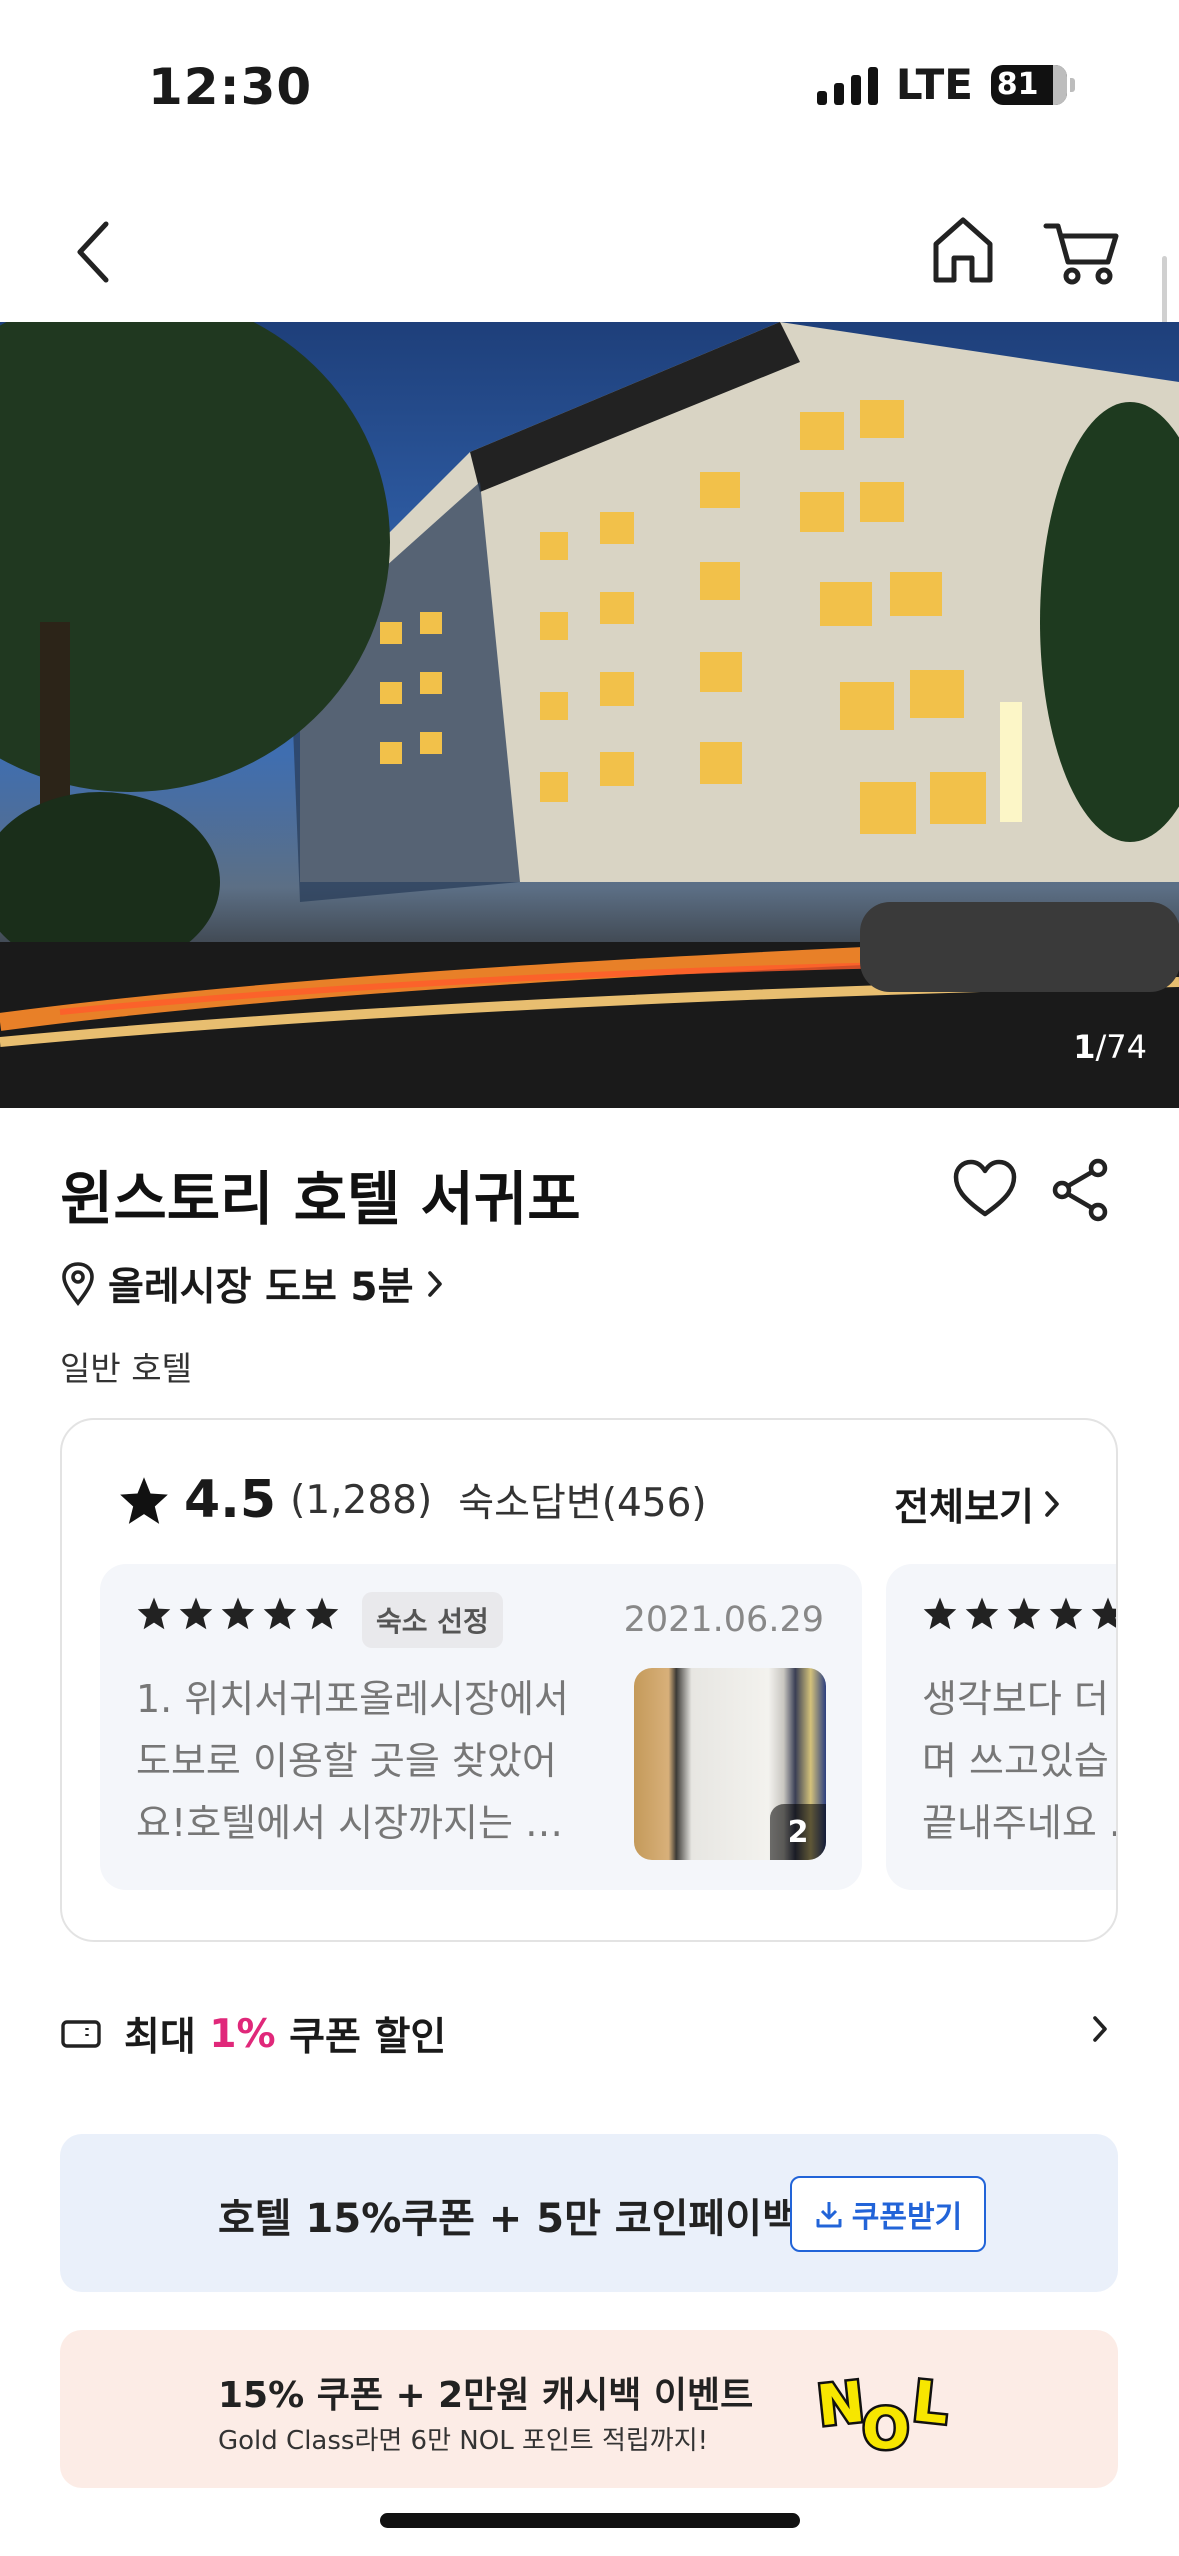 The width and height of the screenshot is (1179, 2556). What do you see at coordinates (589, 2034) in the screenshot?
I see `coupon-discount-row: 최대 1% 쿠폰 할인` at bounding box center [589, 2034].